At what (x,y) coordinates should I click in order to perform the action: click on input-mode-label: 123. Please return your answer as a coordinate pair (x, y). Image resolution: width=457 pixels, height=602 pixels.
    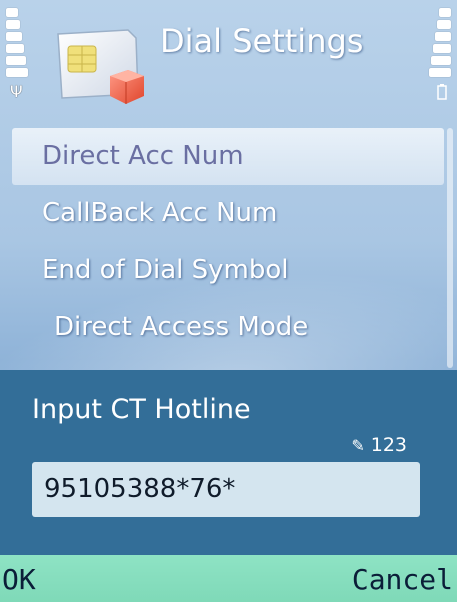
    Looking at the image, I should click on (388, 445).